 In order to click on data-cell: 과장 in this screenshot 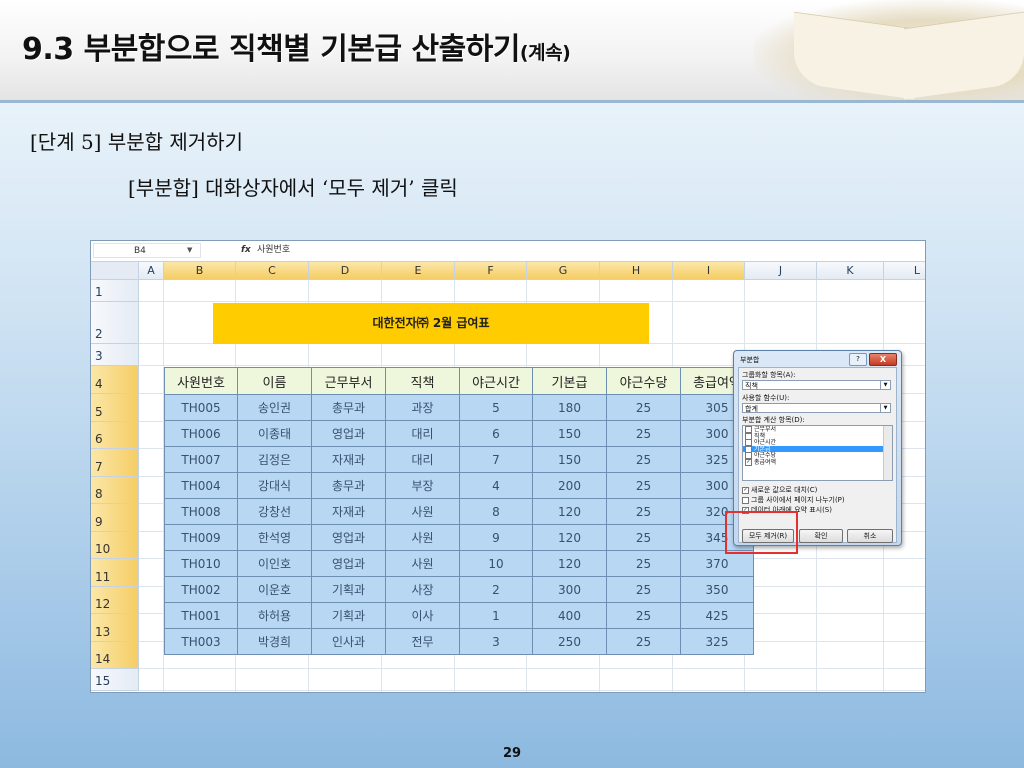, I will do `click(422, 407)`.